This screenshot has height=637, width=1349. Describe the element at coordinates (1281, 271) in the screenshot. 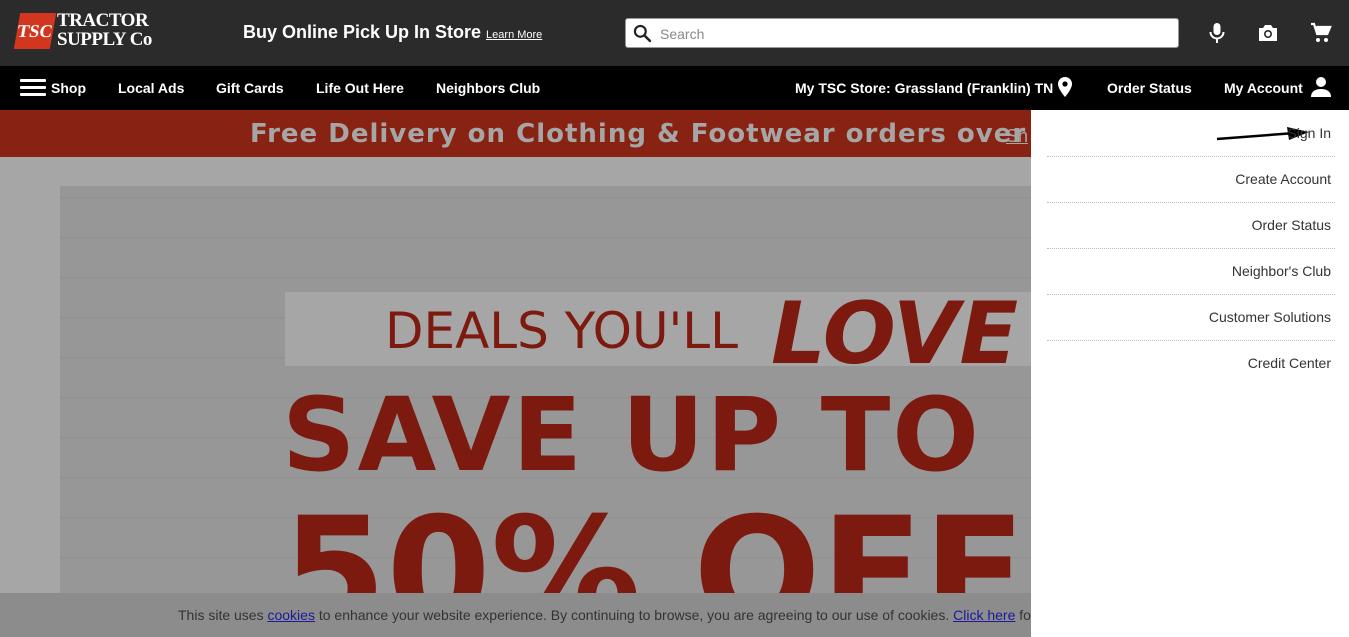

I see `neighbors-club-label: Neighbor's Club` at that location.